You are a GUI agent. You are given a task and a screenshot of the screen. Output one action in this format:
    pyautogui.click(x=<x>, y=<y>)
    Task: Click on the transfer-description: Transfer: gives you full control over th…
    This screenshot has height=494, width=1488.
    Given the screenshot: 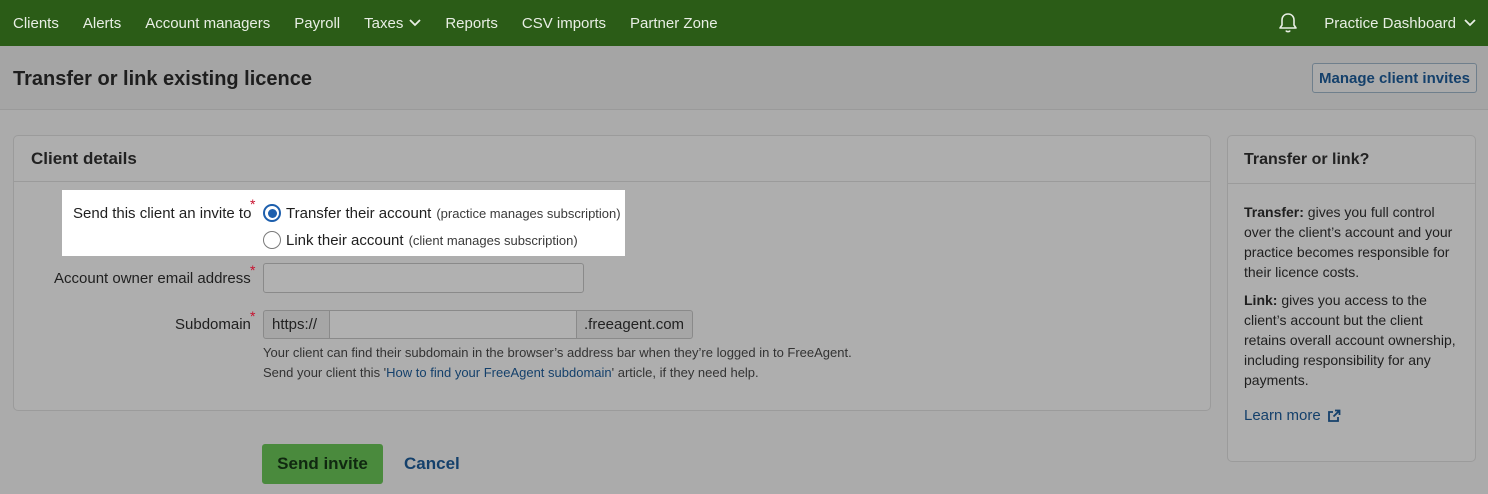 What is the action you would take?
    pyautogui.click(x=1348, y=242)
    